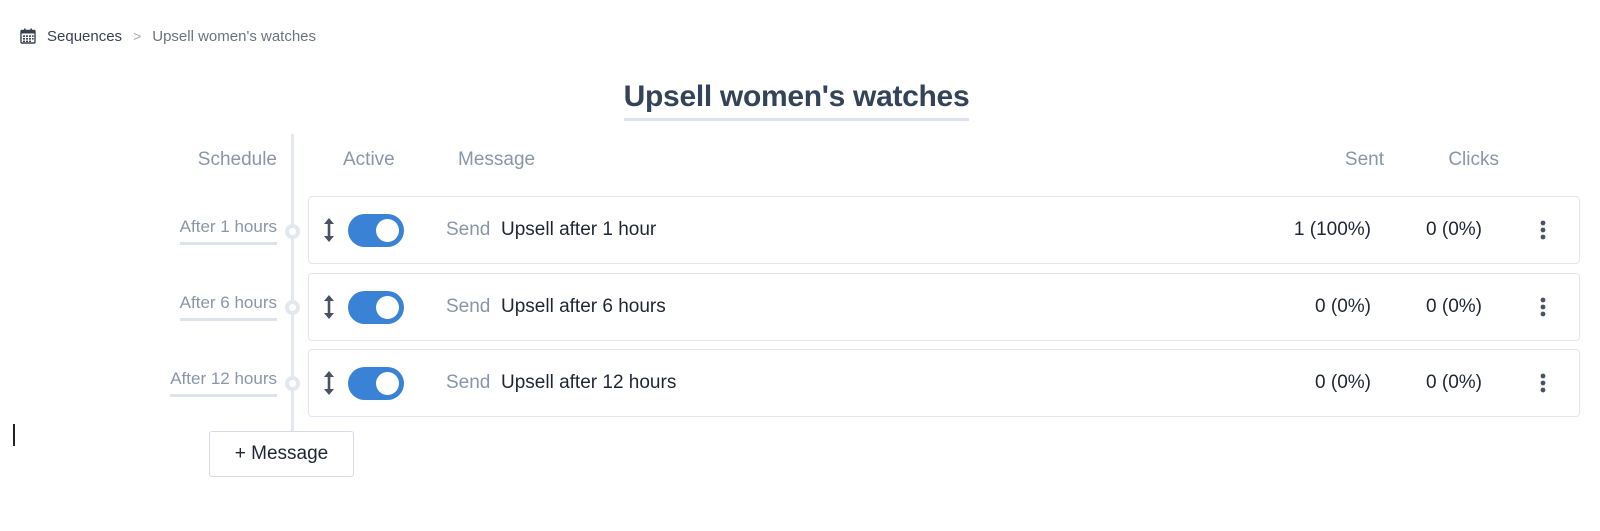 The height and width of the screenshot is (531, 1600). I want to click on text-cursor, so click(14, 435).